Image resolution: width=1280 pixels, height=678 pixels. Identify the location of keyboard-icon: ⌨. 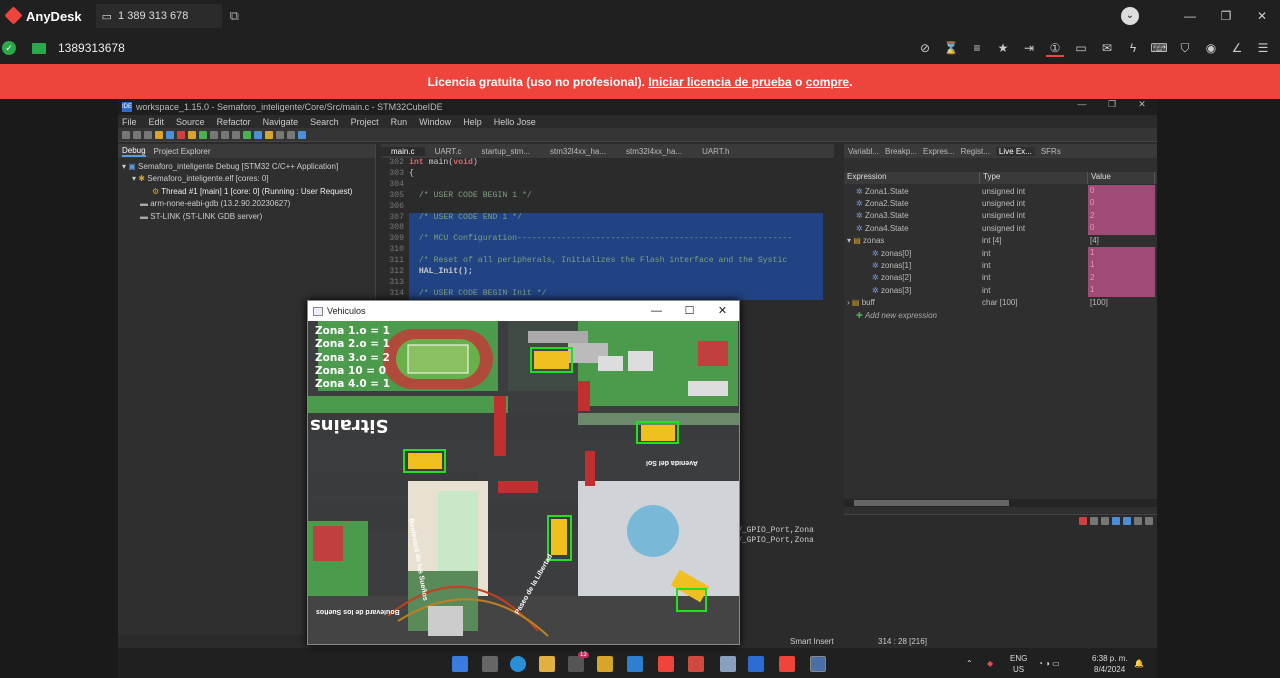
(1159, 48).